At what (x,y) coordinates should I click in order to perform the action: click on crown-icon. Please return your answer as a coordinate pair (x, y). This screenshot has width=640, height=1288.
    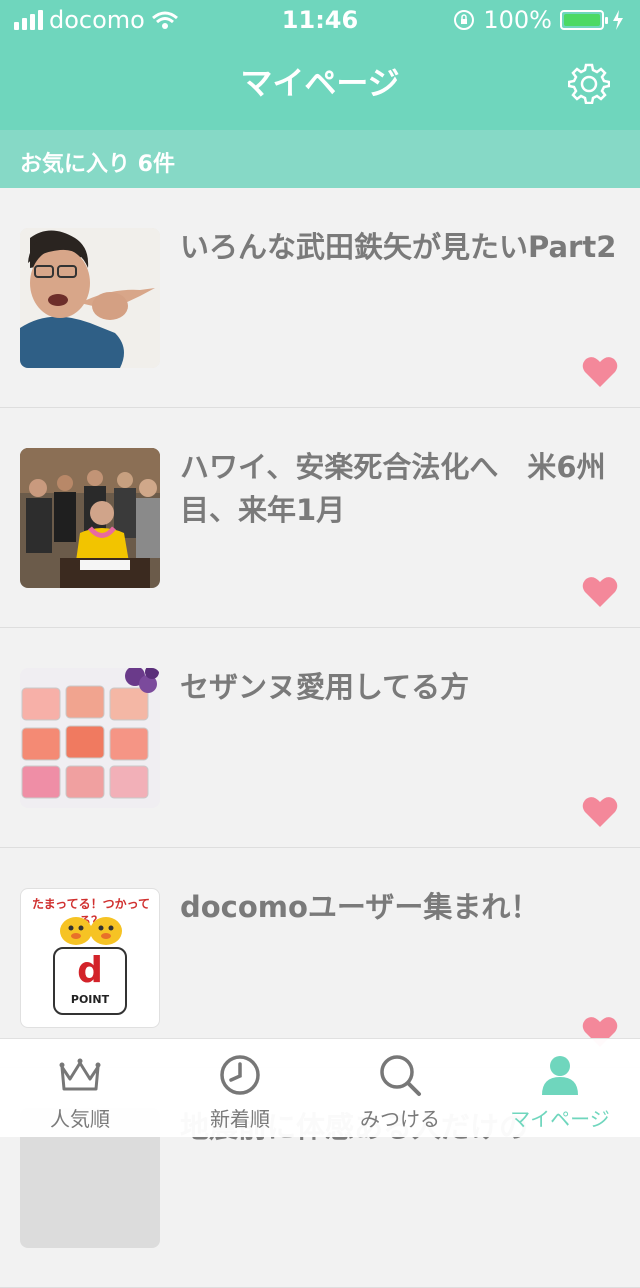
    Looking at the image, I should click on (80, 1074).